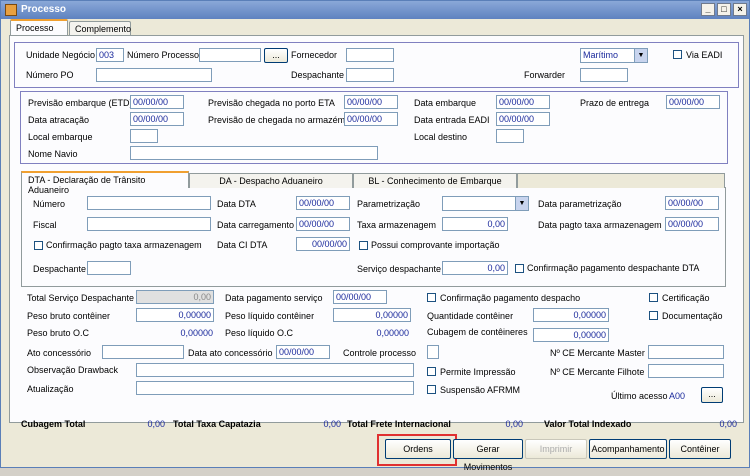 This screenshot has width=750, height=476. I want to click on valor-indexado-value: 0,00, so click(728, 424).